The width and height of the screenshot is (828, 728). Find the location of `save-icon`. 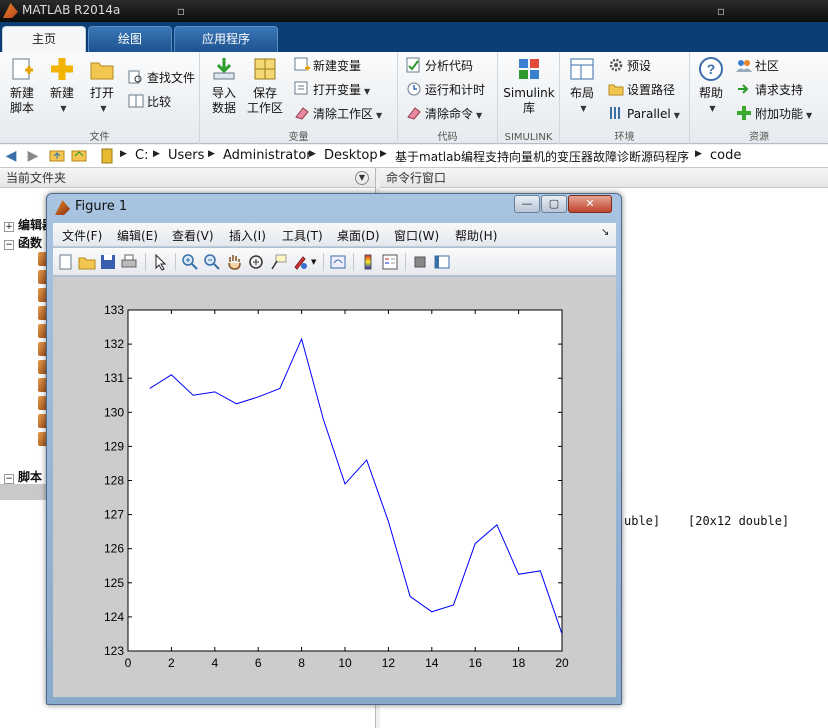

save-icon is located at coordinates (108, 262).